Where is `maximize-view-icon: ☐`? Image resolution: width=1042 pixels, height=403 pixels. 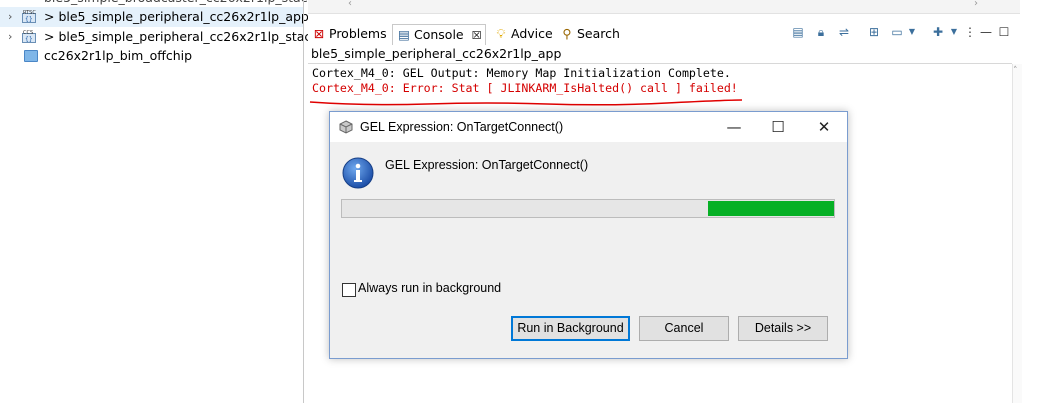
maximize-view-icon: ☐ is located at coordinates (1004, 32).